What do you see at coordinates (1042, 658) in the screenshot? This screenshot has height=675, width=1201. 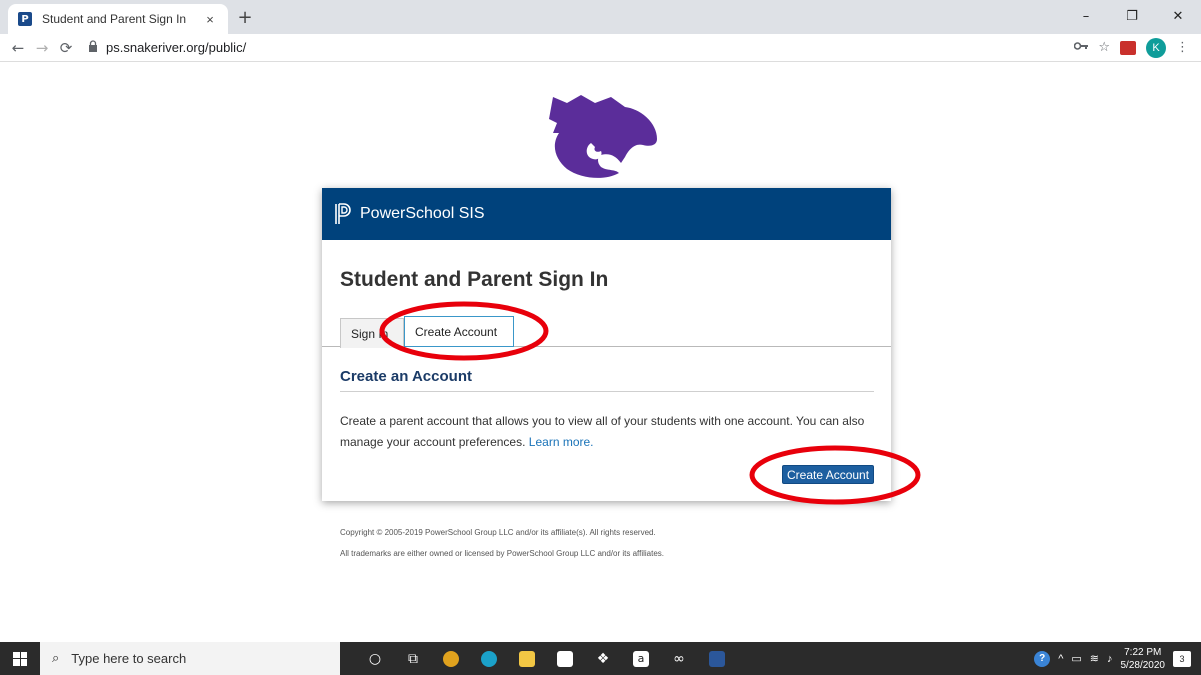 I see `help-icon: ?` at bounding box center [1042, 658].